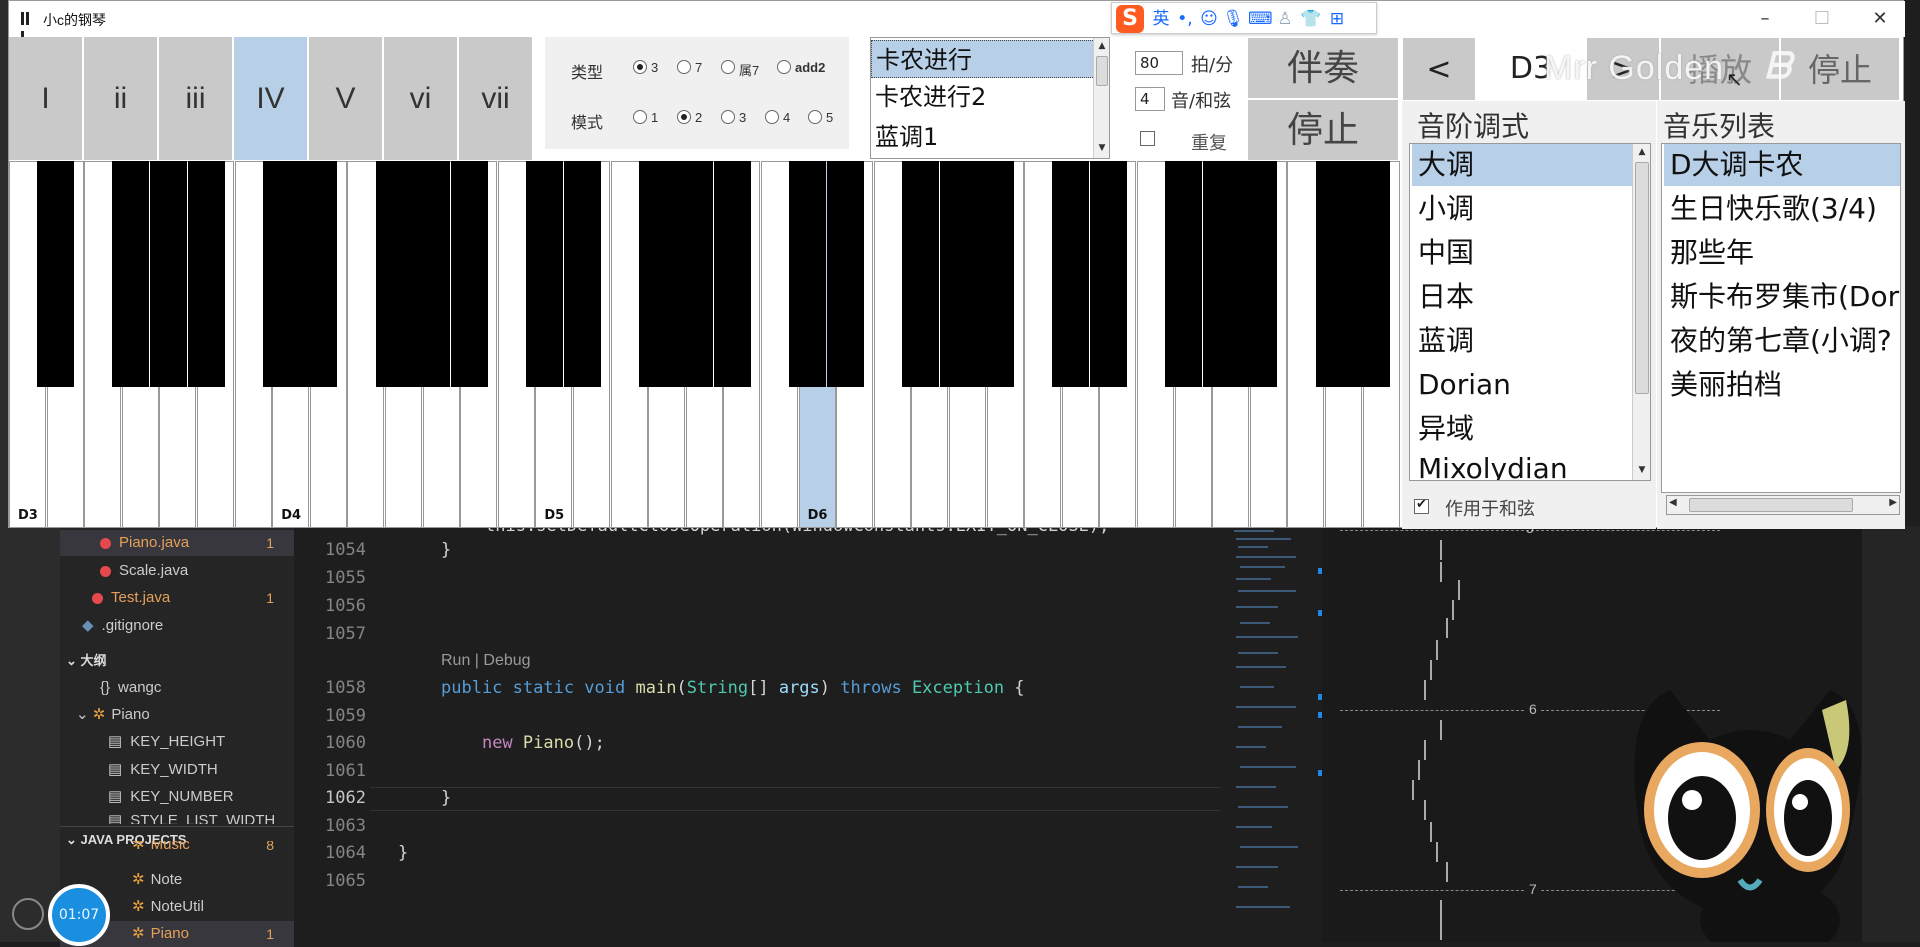  What do you see at coordinates (1782, 165) in the screenshot?
I see `music-item: D大调卡农` at bounding box center [1782, 165].